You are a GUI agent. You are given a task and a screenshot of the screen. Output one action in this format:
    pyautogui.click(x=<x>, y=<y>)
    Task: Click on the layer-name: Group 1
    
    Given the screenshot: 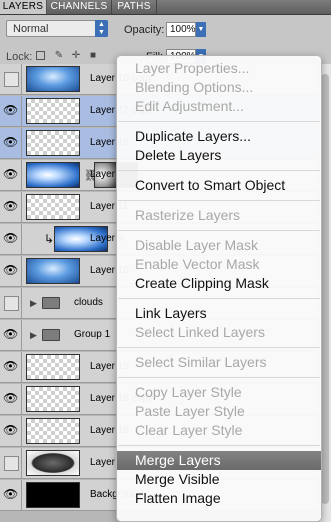 What is the action you would take?
    pyautogui.click(x=92, y=334)
    